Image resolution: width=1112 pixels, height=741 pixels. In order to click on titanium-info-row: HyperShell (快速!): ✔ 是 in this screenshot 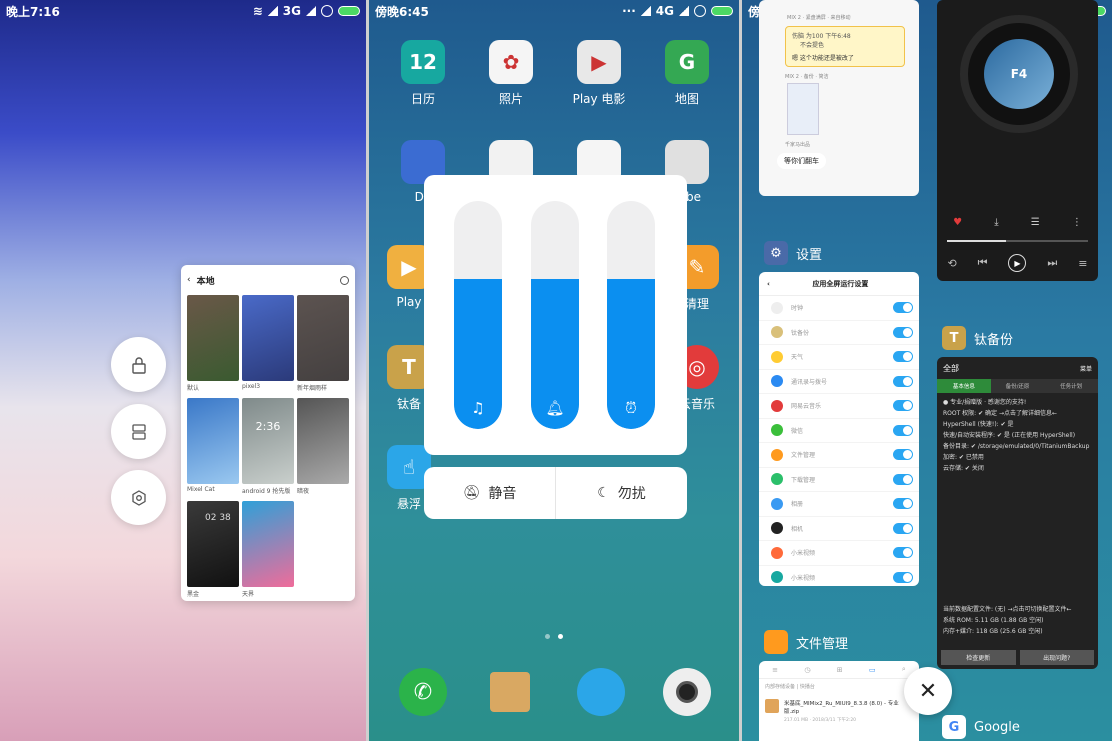, I will do `click(978, 424)`.